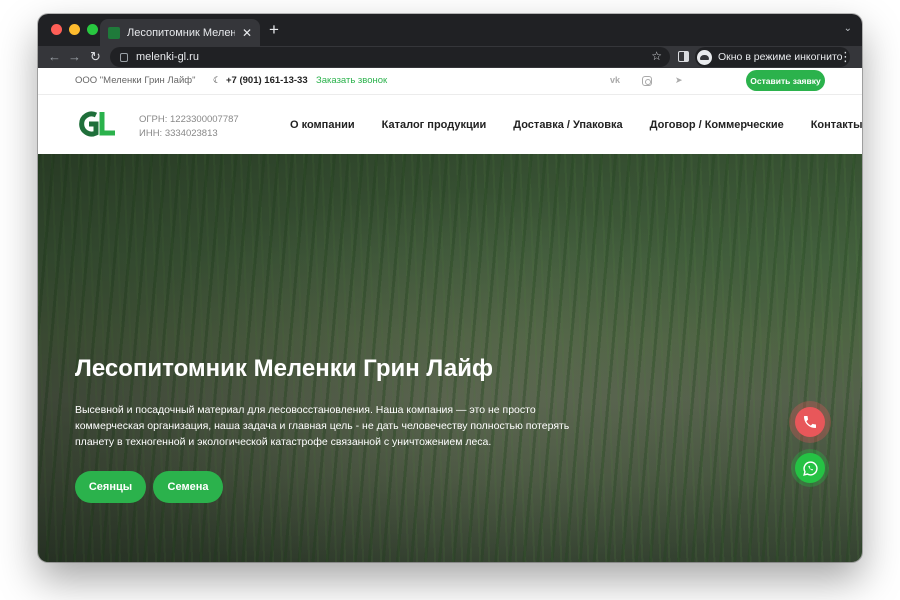  What do you see at coordinates (717, 125) in the screenshot?
I see `nav-contract: Договор / Коммерческие` at bounding box center [717, 125].